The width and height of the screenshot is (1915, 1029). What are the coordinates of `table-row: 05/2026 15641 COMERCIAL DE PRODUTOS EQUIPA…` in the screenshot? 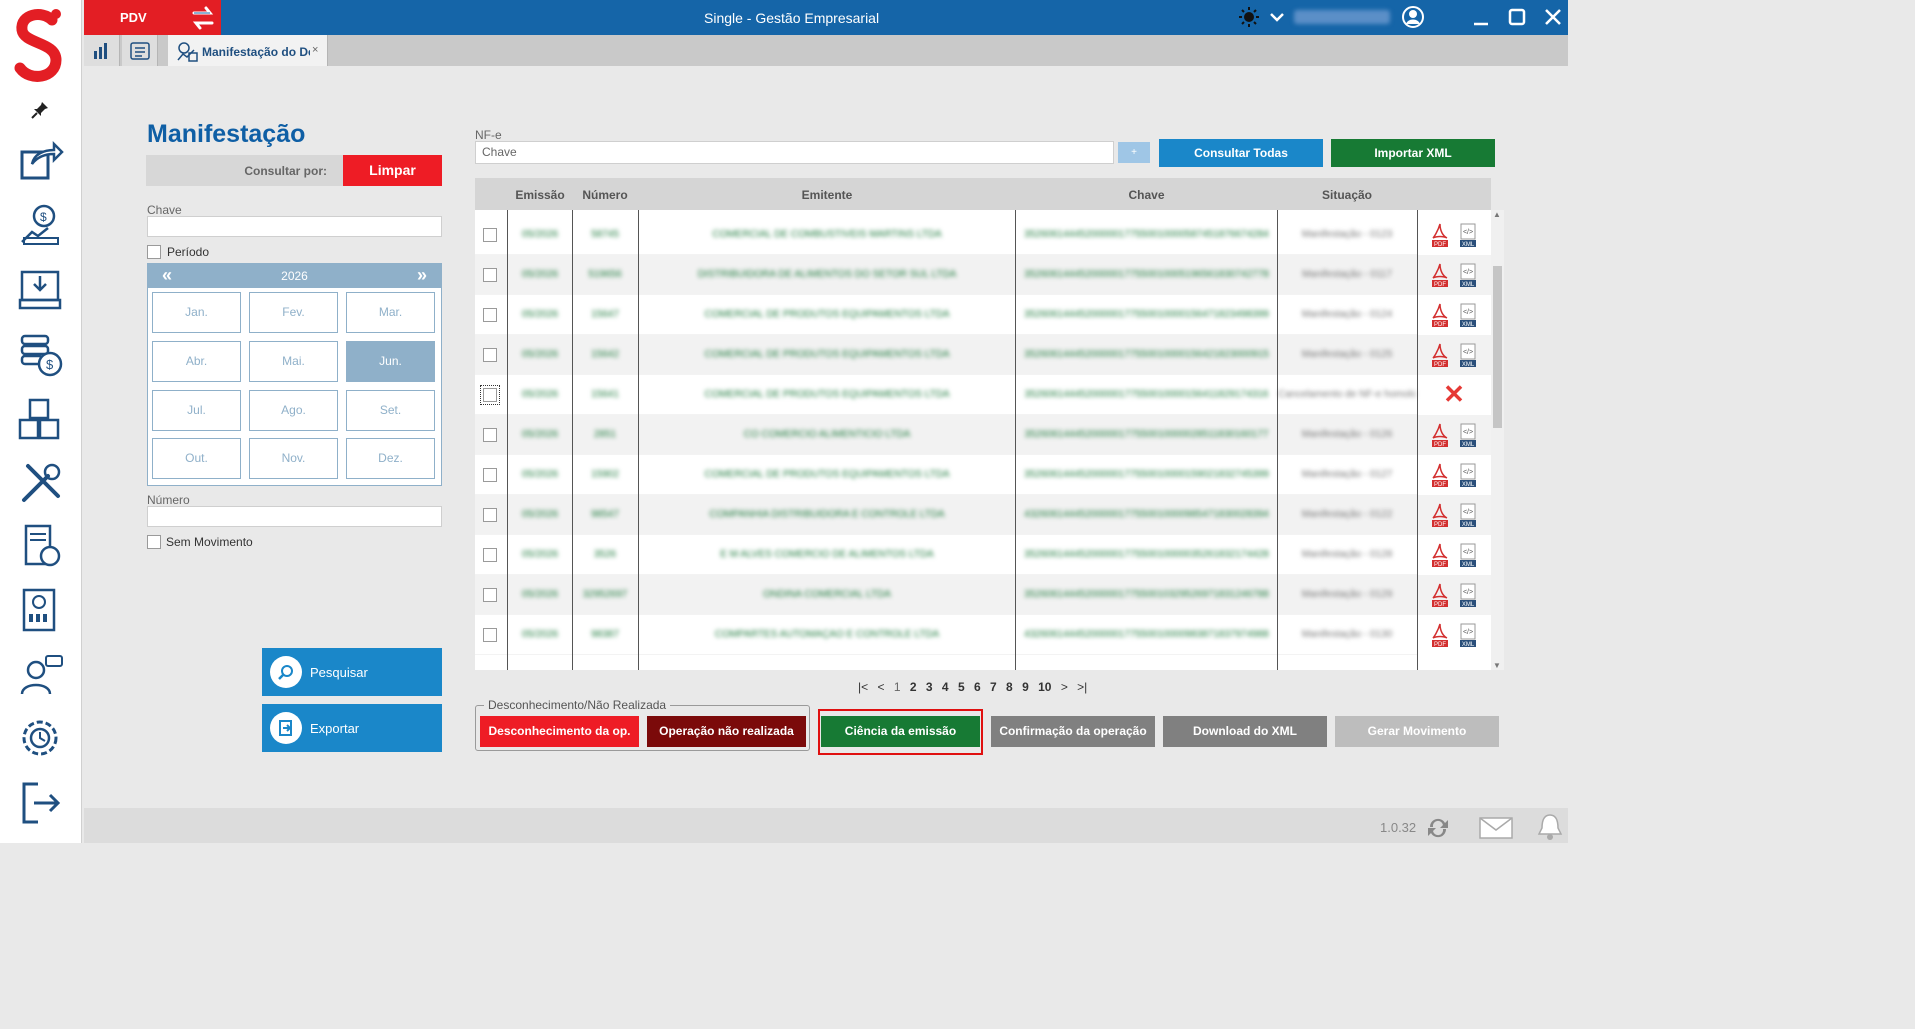 It's located at (946, 395).